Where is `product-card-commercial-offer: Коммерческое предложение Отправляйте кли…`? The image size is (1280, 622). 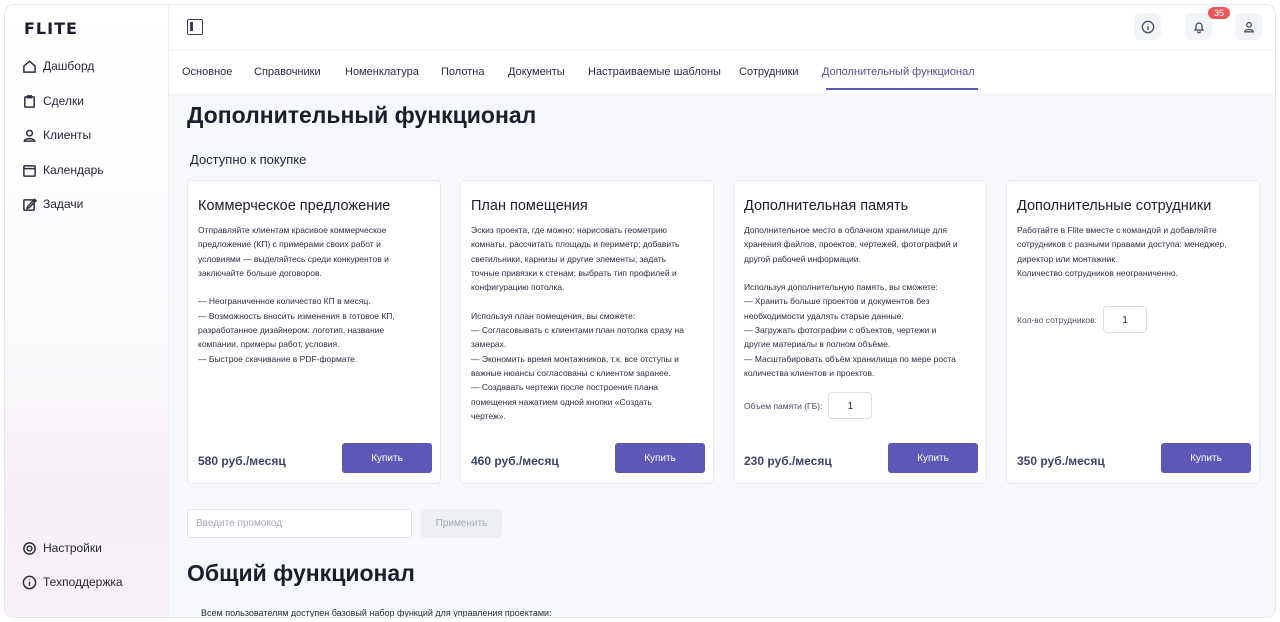 product-card-commercial-offer: Коммерческое предложение Отправляйте кли… is located at coordinates (314, 332).